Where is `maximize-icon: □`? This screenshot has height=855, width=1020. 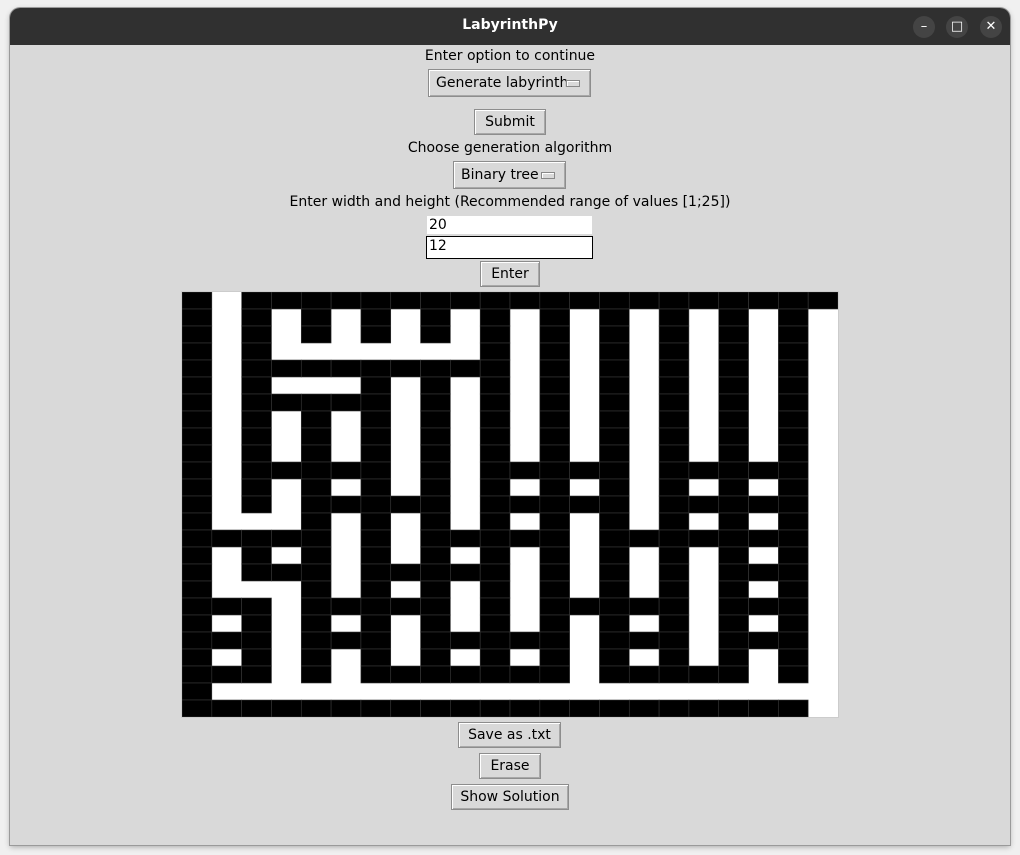 maximize-icon: □ is located at coordinates (957, 27).